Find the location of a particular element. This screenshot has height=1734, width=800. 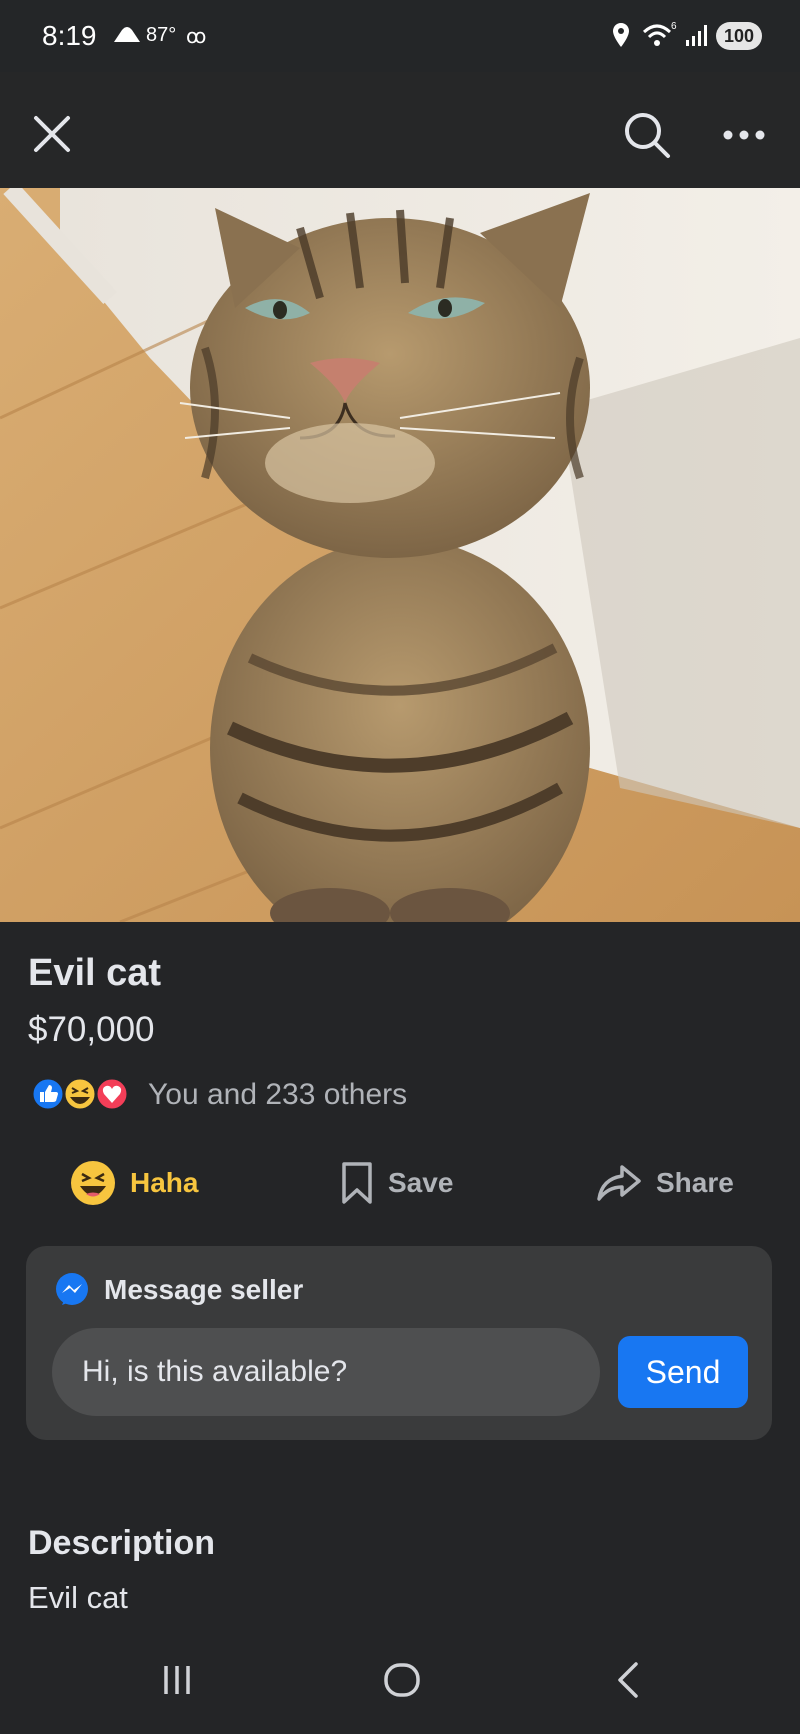

close-icon is located at coordinates (52, 134).